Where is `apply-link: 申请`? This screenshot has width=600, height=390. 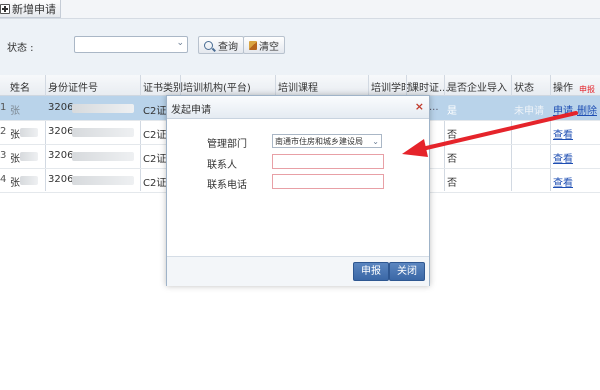 apply-link: 申请 is located at coordinates (563, 109).